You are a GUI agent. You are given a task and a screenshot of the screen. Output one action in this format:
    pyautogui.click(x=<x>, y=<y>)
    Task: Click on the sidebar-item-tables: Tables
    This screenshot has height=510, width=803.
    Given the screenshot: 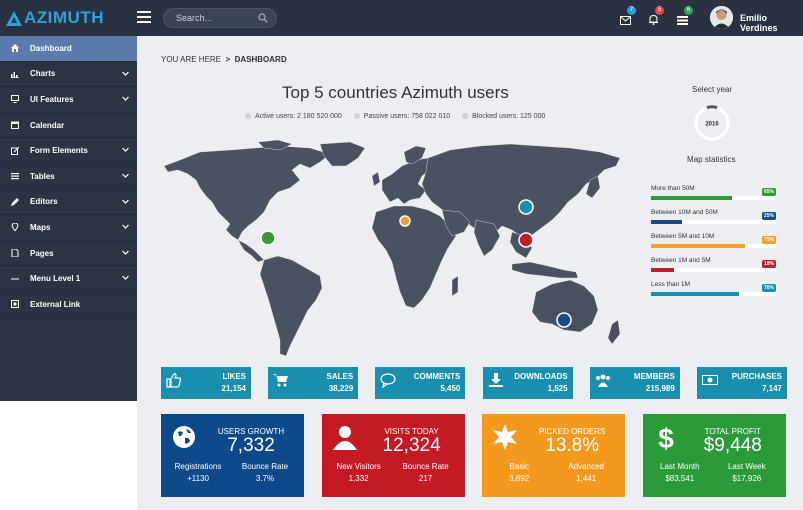 What is the action you would take?
    pyautogui.click(x=68, y=177)
    